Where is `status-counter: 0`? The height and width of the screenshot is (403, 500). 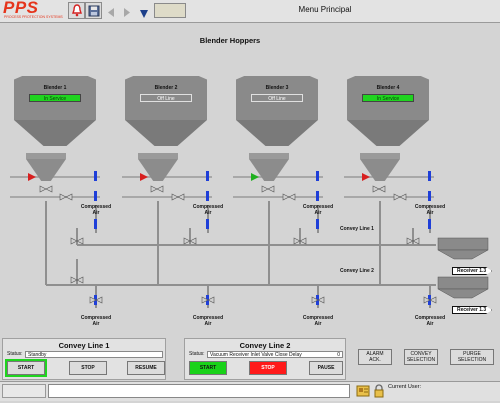 status-counter: 0 is located at coordinates (338, 355).